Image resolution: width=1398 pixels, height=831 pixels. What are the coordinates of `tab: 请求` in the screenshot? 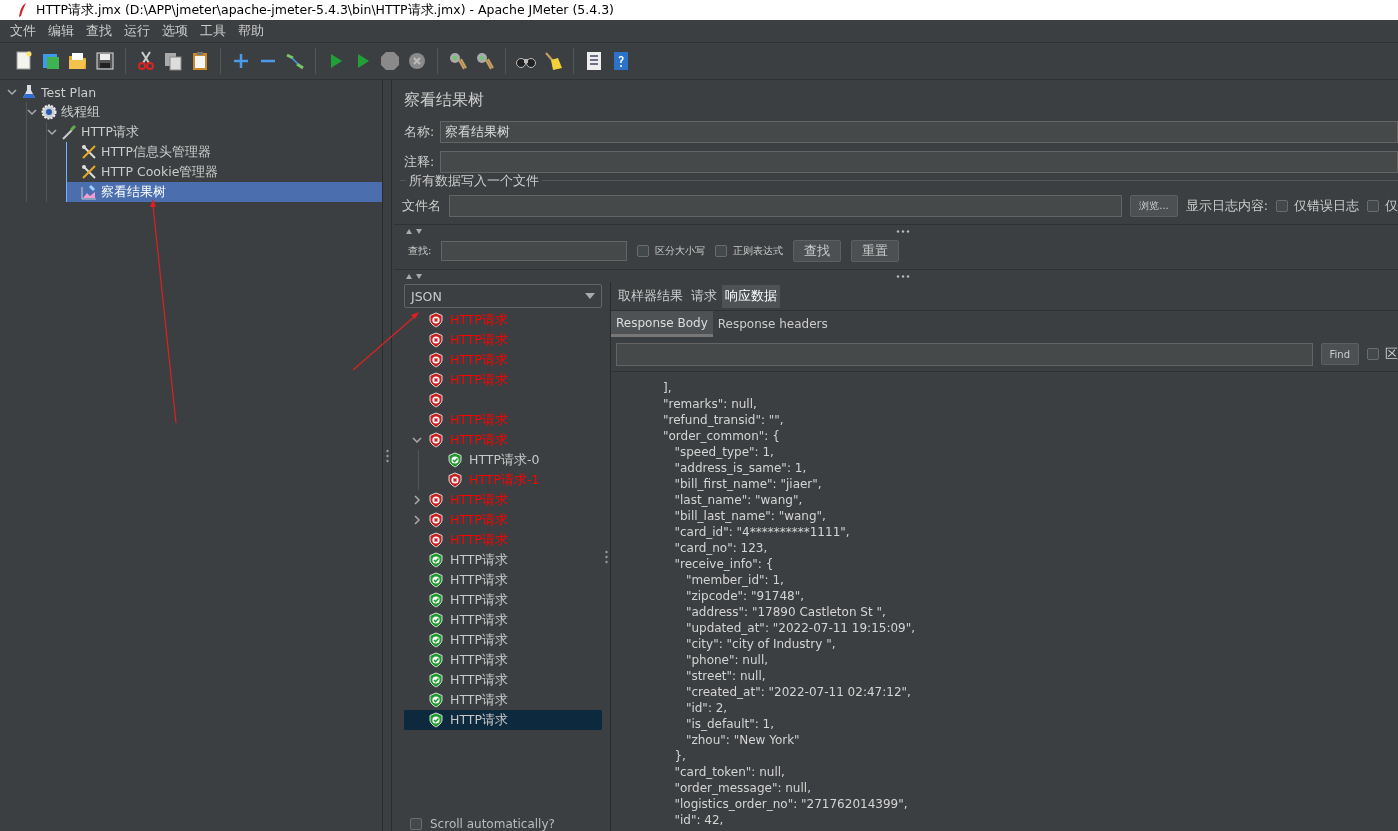 It's located at (704, 296).